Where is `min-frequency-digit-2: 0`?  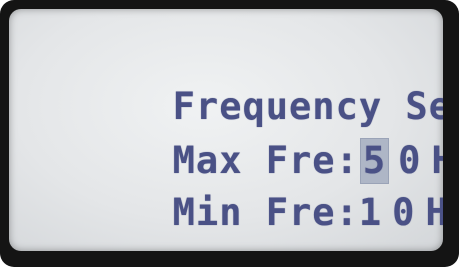
min-frequency-digit-2: 0 is located at coordinates (403, 213).